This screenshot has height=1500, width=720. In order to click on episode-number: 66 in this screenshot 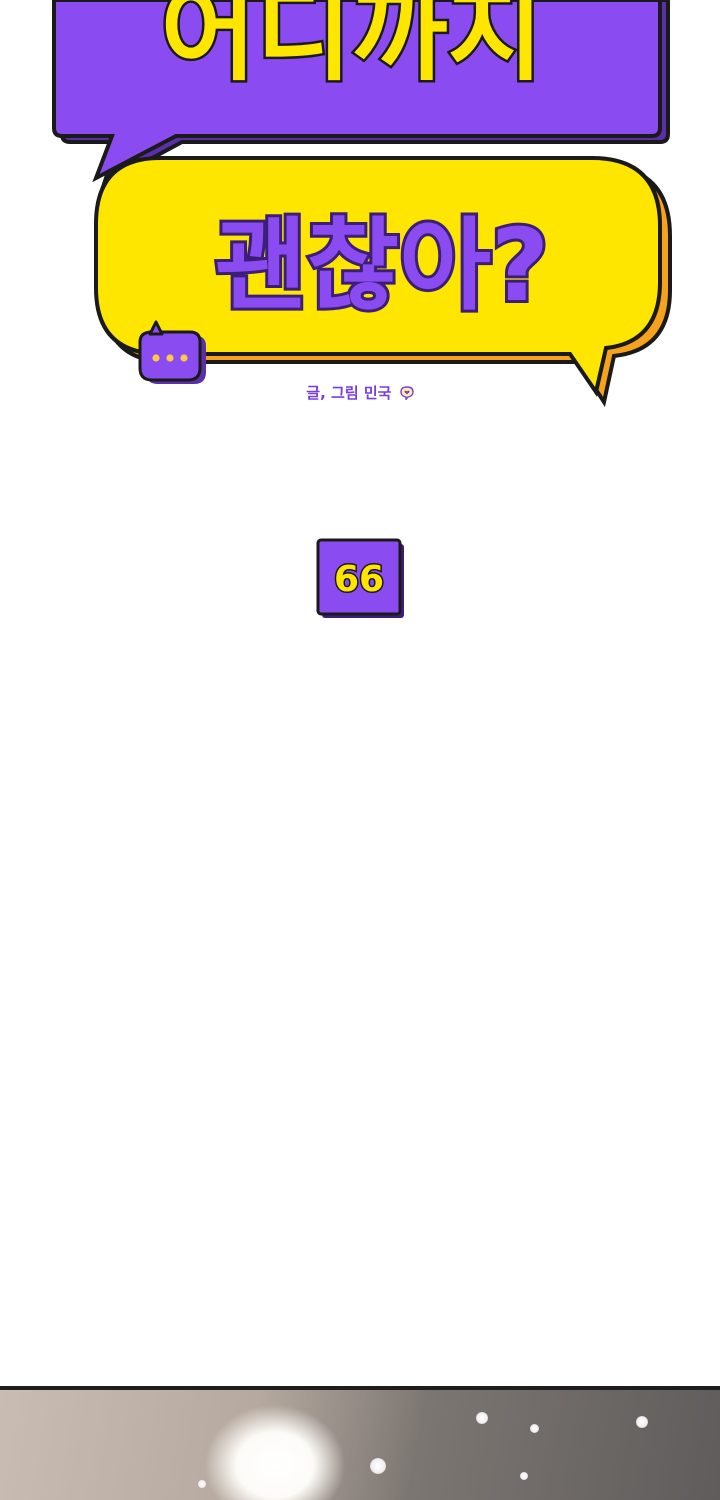, I will do `click(359, 579)`.